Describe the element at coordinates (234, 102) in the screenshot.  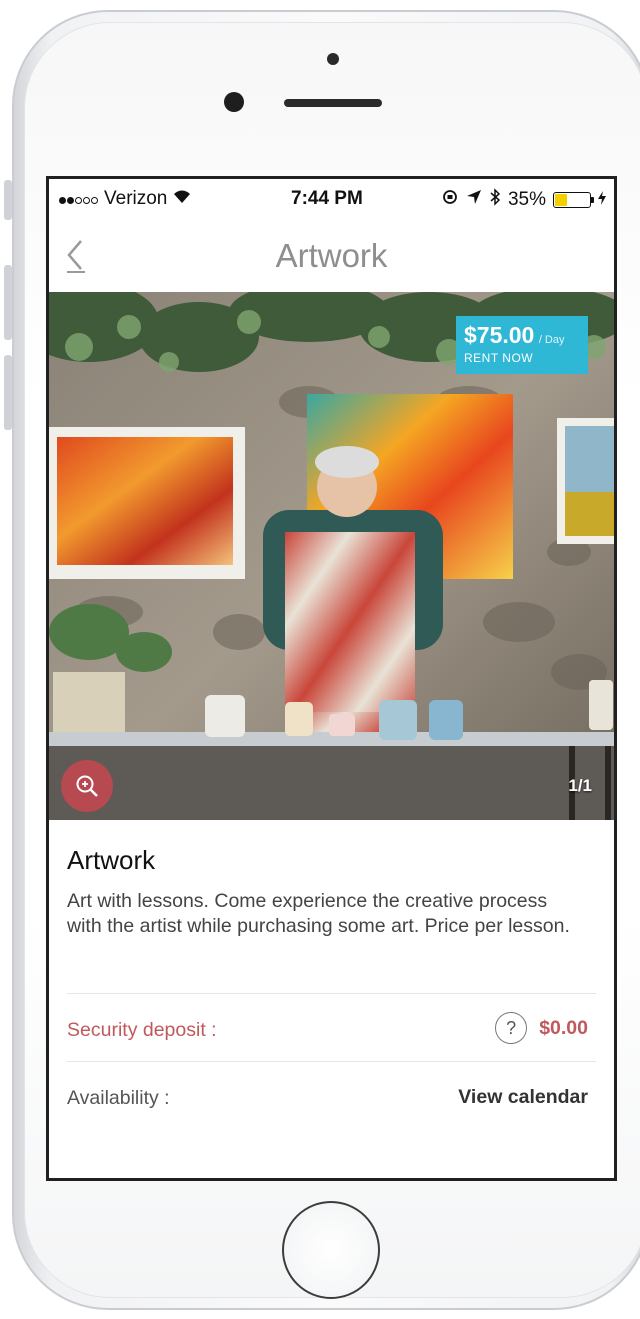
I see `front-camera` at that location.